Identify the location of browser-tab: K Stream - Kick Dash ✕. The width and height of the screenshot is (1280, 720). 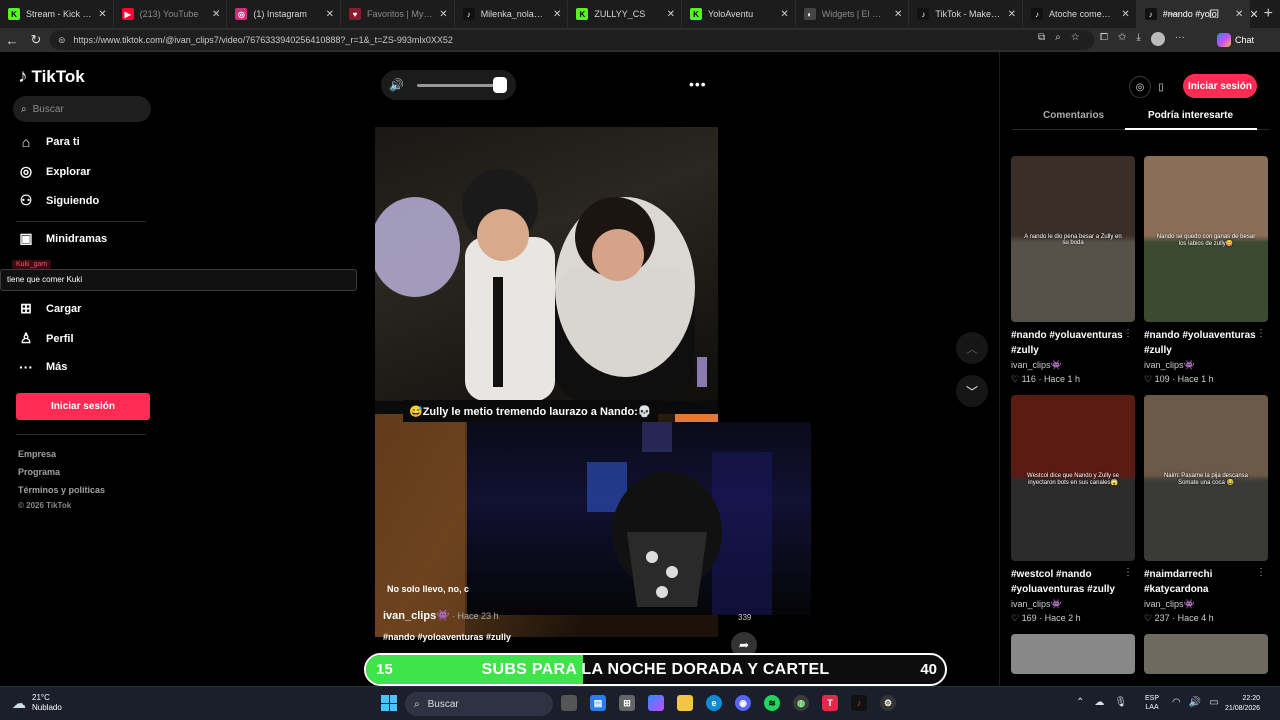
(57, 14).